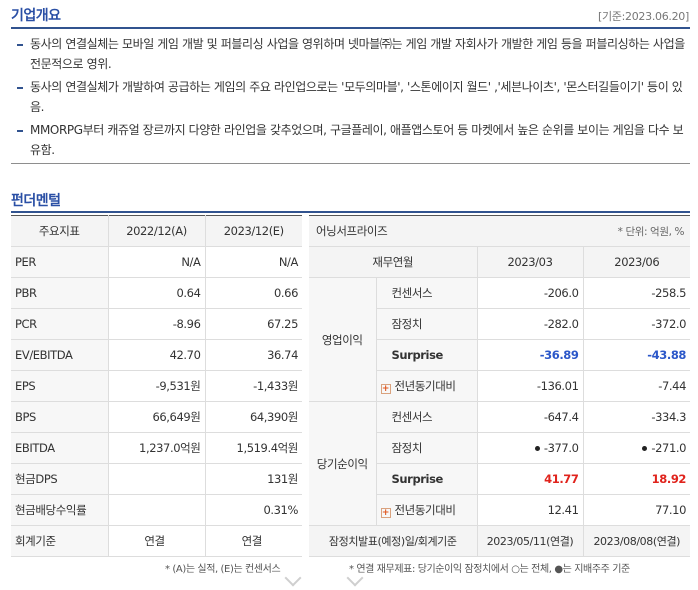 This screenshot has width=698, height=590. What do you see at coordinates (59, 355) in the screenshot?
I see `row-label: EV/EBITDA` at bounding box center [59, 355].